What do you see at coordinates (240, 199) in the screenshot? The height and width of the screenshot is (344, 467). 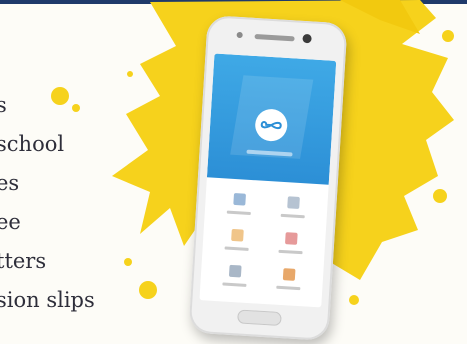 I see `calendar-icon` at bounding box center [240, 199].